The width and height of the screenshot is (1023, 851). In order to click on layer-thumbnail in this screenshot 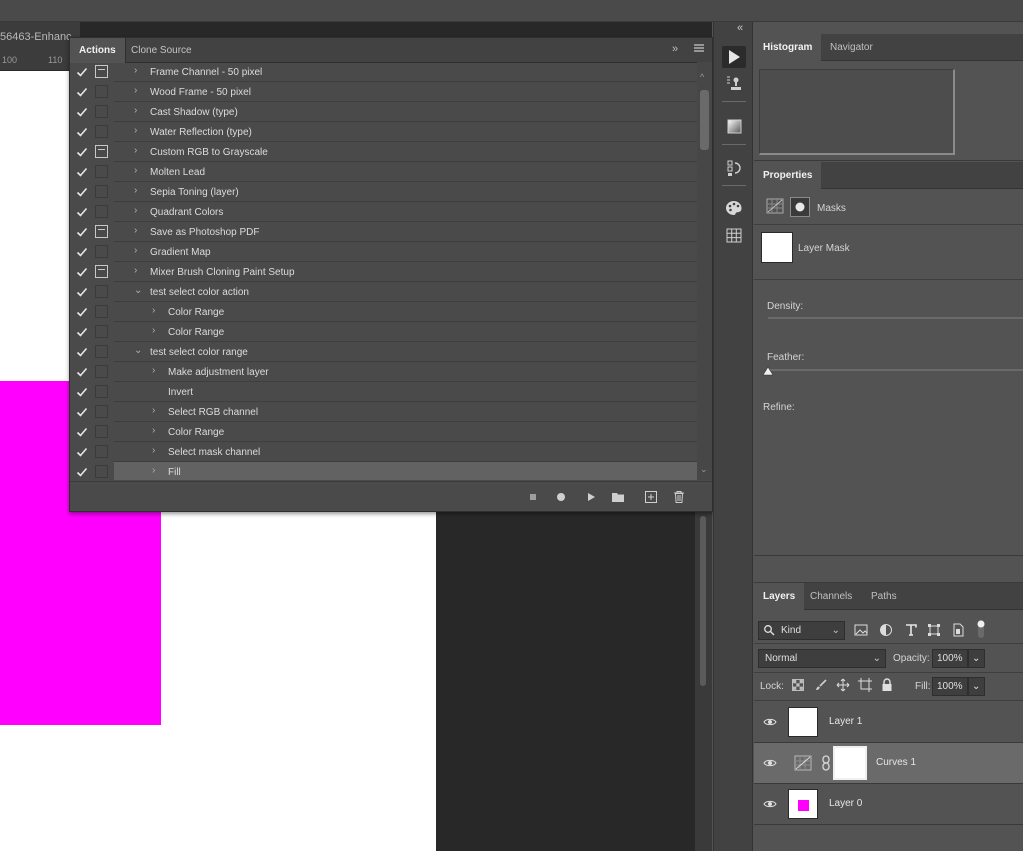, I will do `click(803, 722)`.